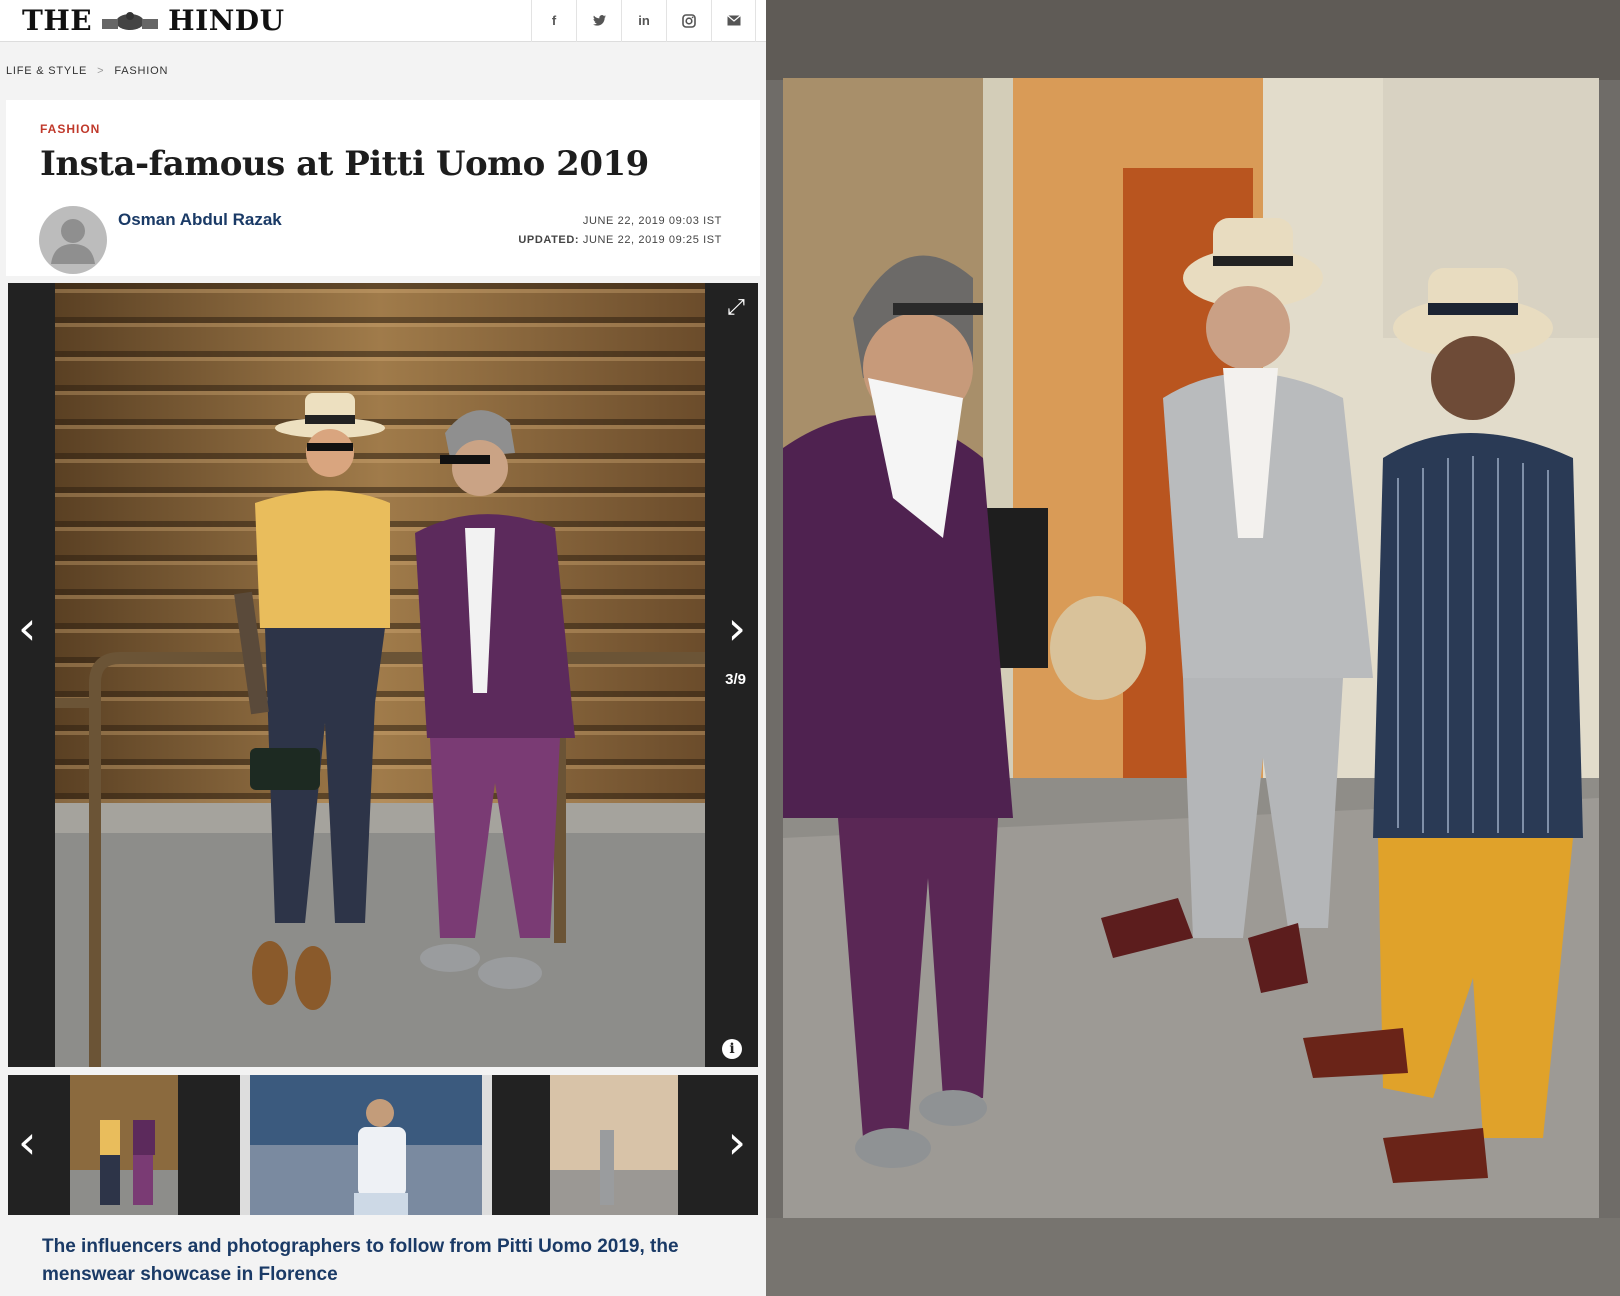 The image size is (1620, 1296). Describe the element at coordinates (652, 240) in the screenshot. I see `updated-date: JUNE 22, 2019 09:25 IST` at that location.